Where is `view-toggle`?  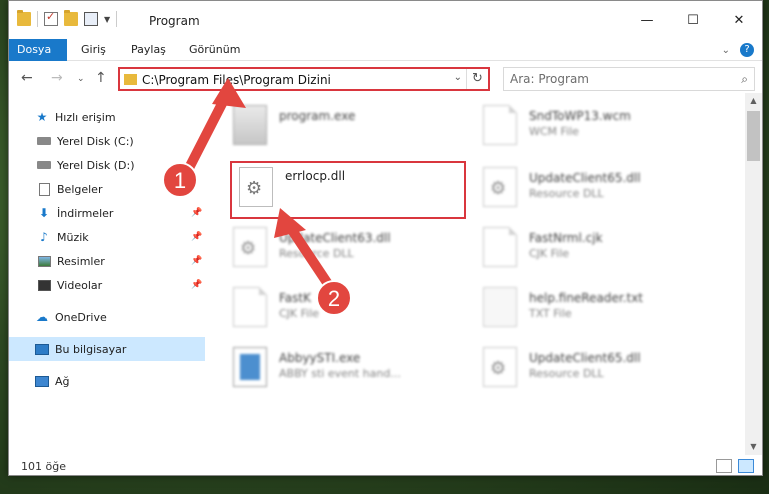 view-toggle is located at coordinates (735, 466).